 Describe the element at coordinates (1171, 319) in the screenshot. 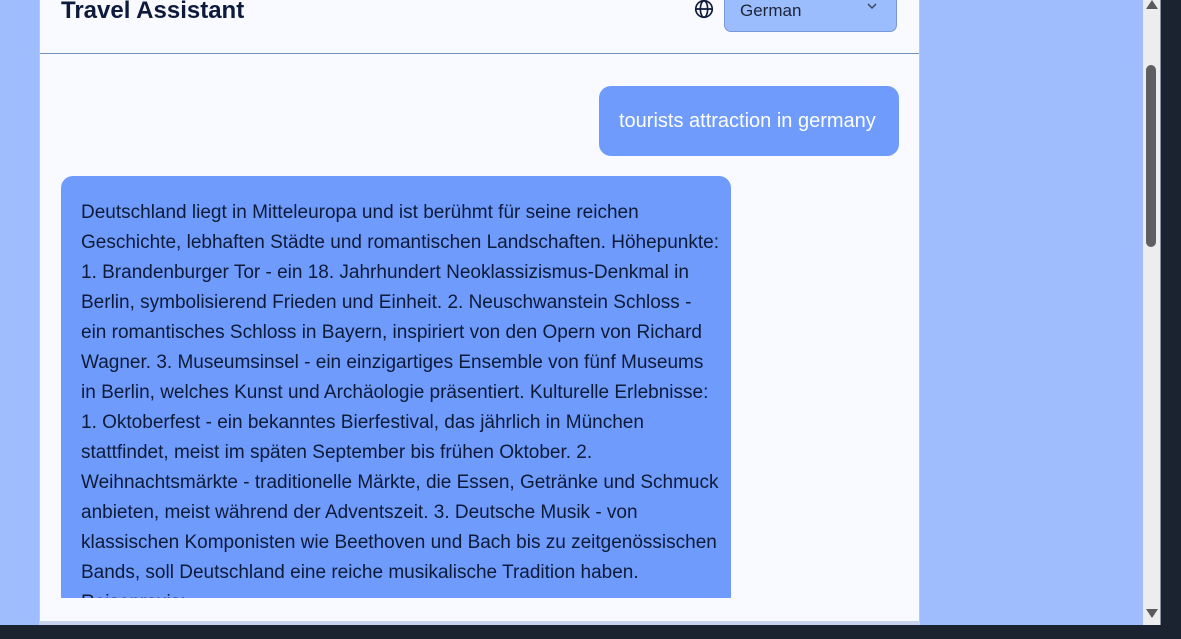

I see `window-frame-right` at that location.